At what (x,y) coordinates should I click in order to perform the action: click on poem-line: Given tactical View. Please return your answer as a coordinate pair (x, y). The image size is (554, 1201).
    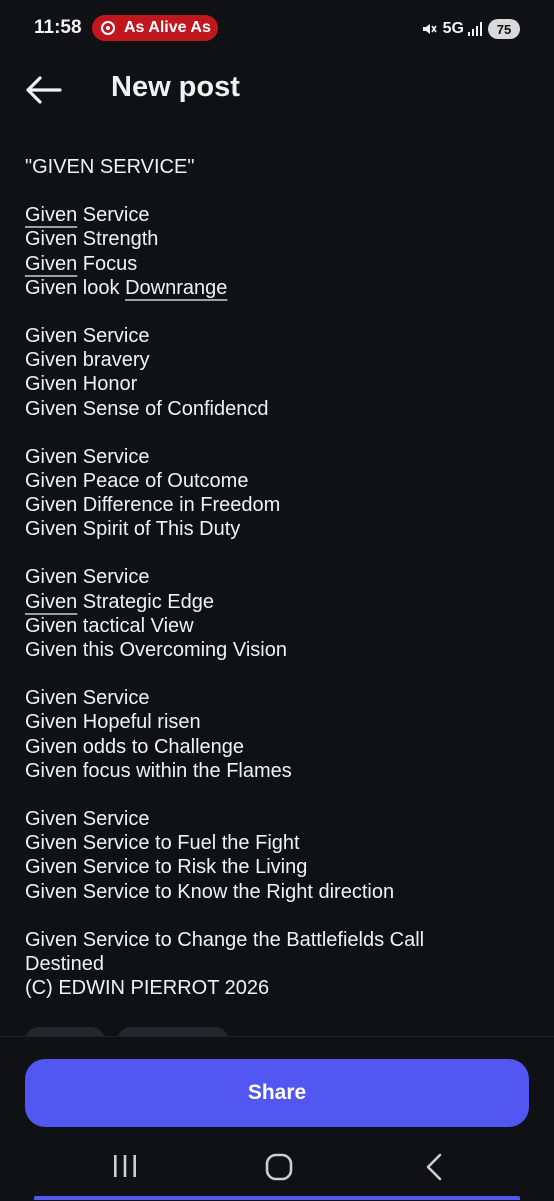
    Looking at the image, I should click on (109, 625).